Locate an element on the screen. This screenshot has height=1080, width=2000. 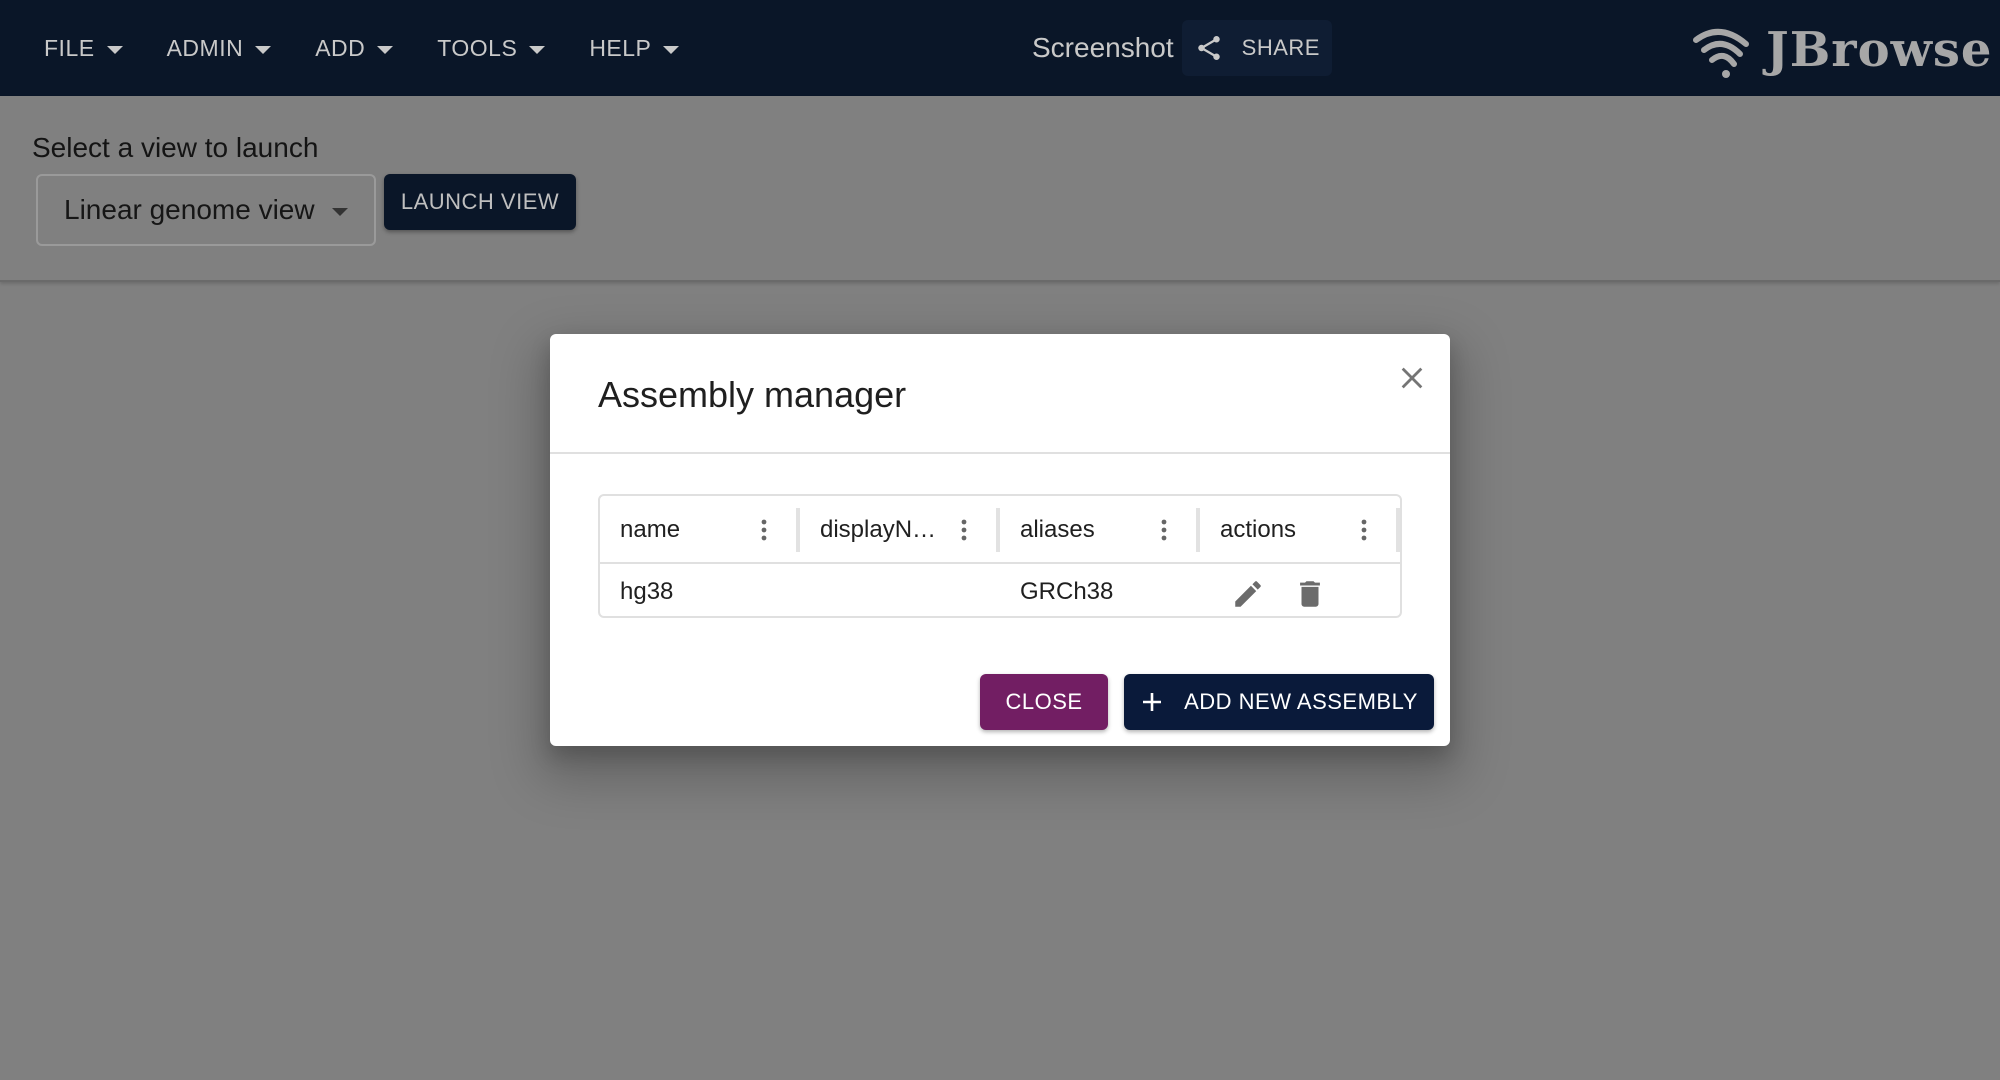
column-header-label: actions is located at coordinates (1258, 529).